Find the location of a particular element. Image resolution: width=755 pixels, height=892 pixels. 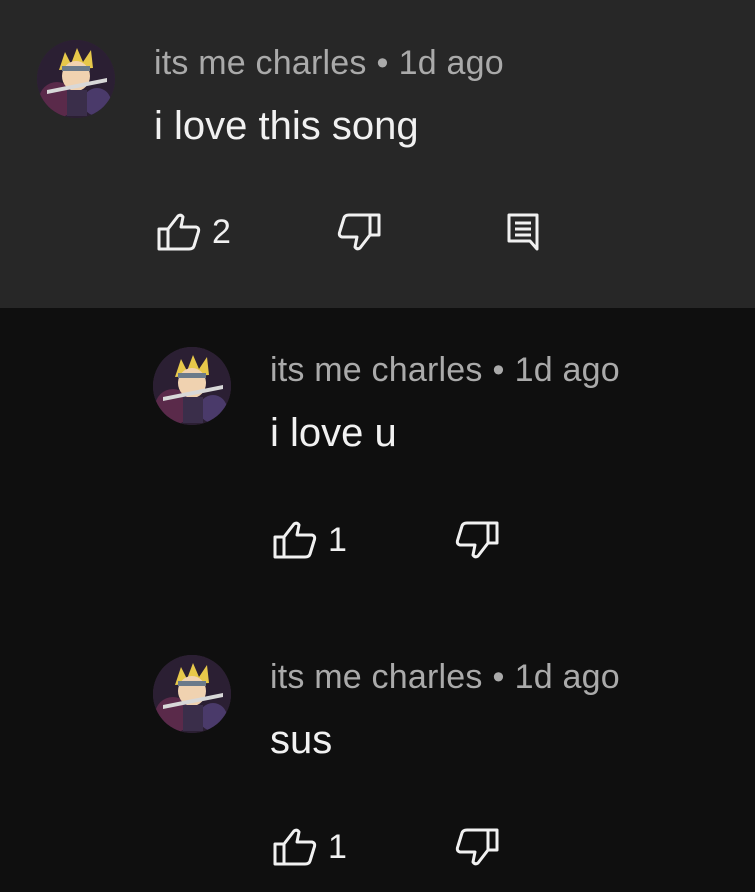

reply-button is located at coordinates (523, 232).